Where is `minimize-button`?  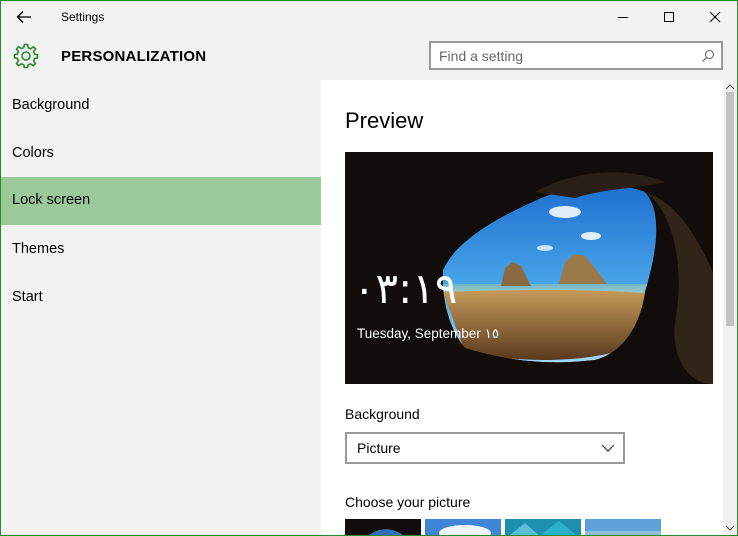
minimize-button is located at coordinates (623, 17).